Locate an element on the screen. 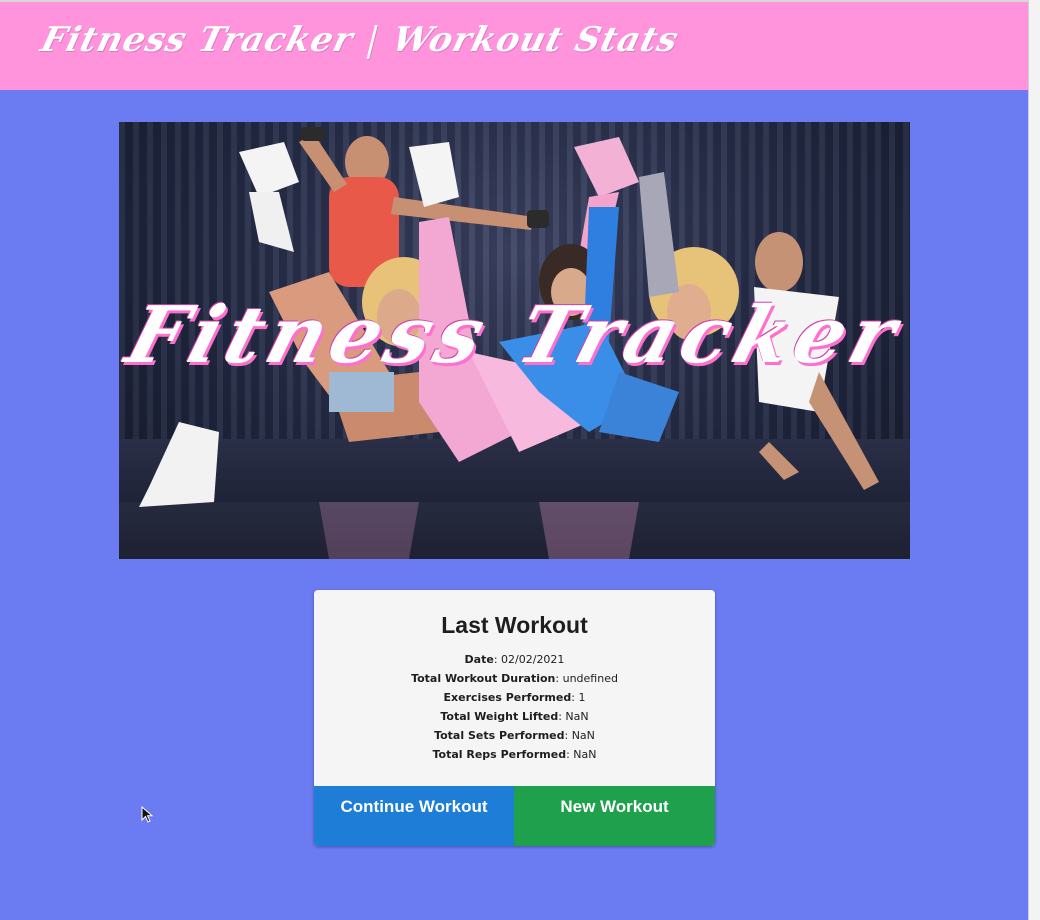 The image size is (1040, 920). hero-title: Fitness Tracker is located at coordinates (514, 335).